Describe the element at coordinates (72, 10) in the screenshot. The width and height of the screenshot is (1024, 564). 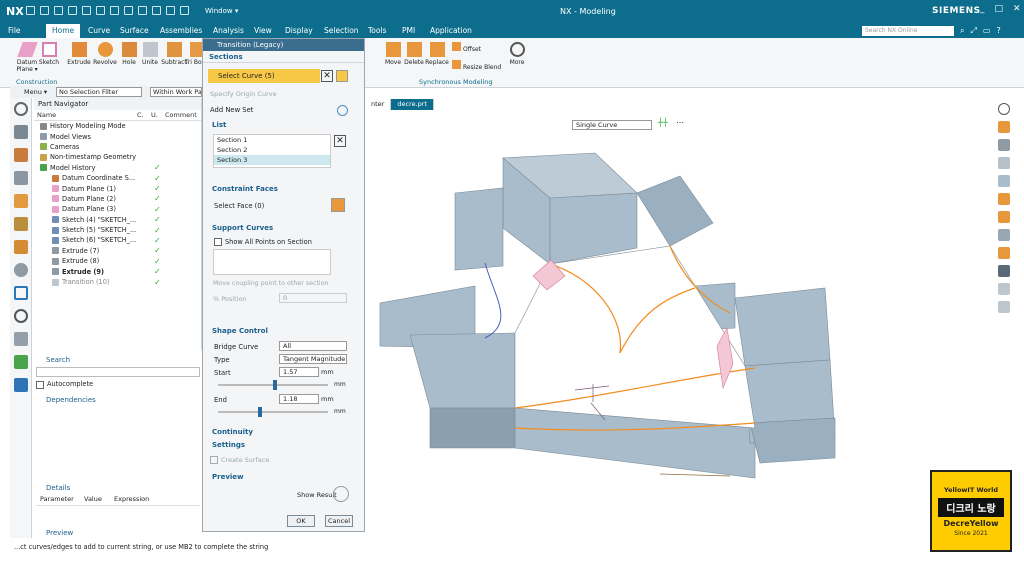
I see `cut-icon` at that location.